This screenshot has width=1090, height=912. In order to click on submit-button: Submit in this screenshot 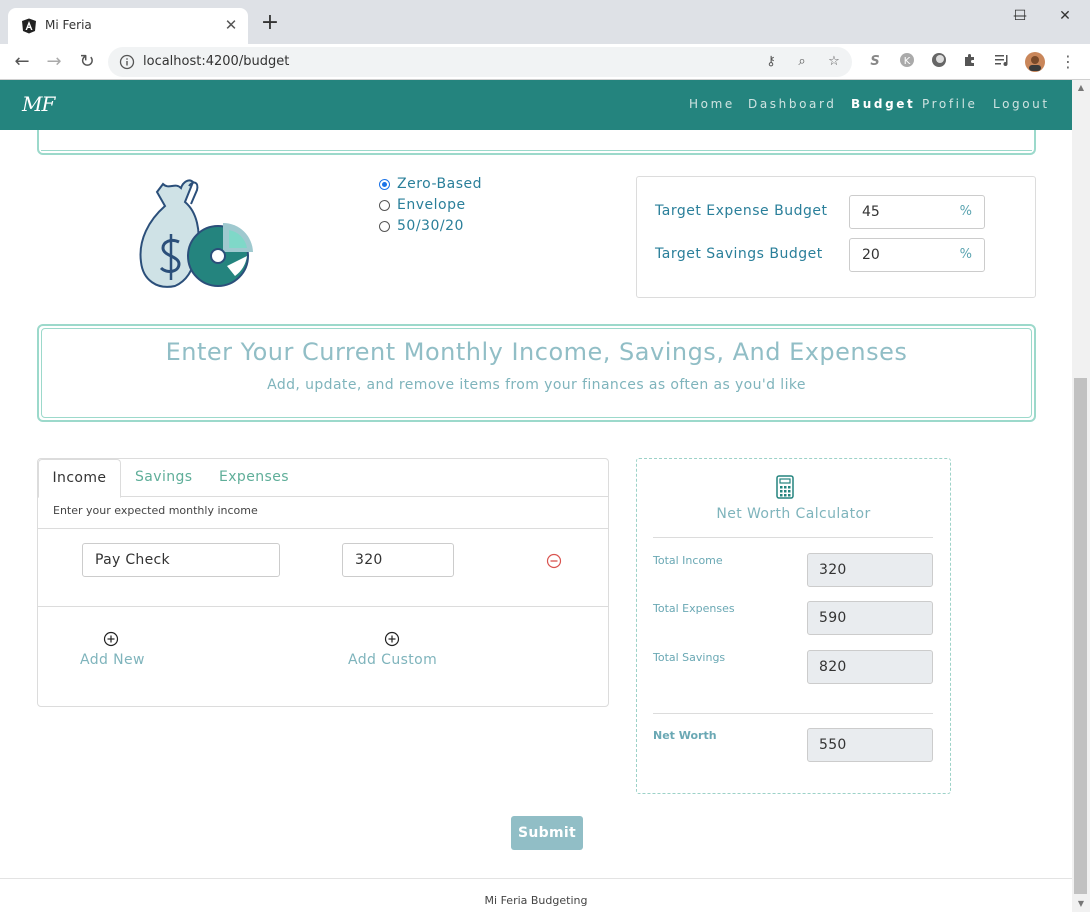, I will do `click(547, 833)`.